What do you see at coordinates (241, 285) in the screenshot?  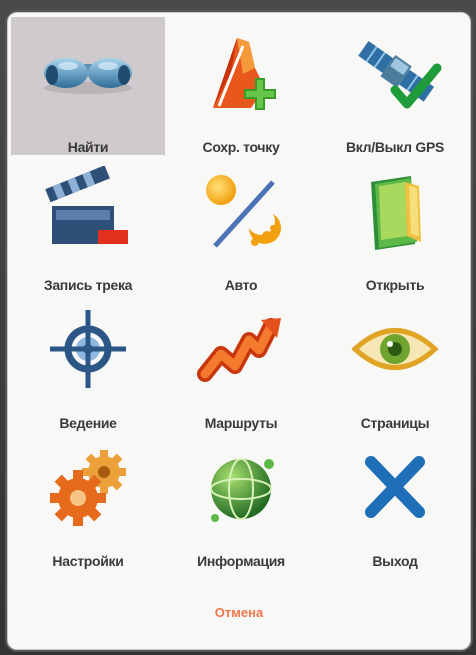 I see `menu-item-label: Авто` at bounding box center [241, 285].